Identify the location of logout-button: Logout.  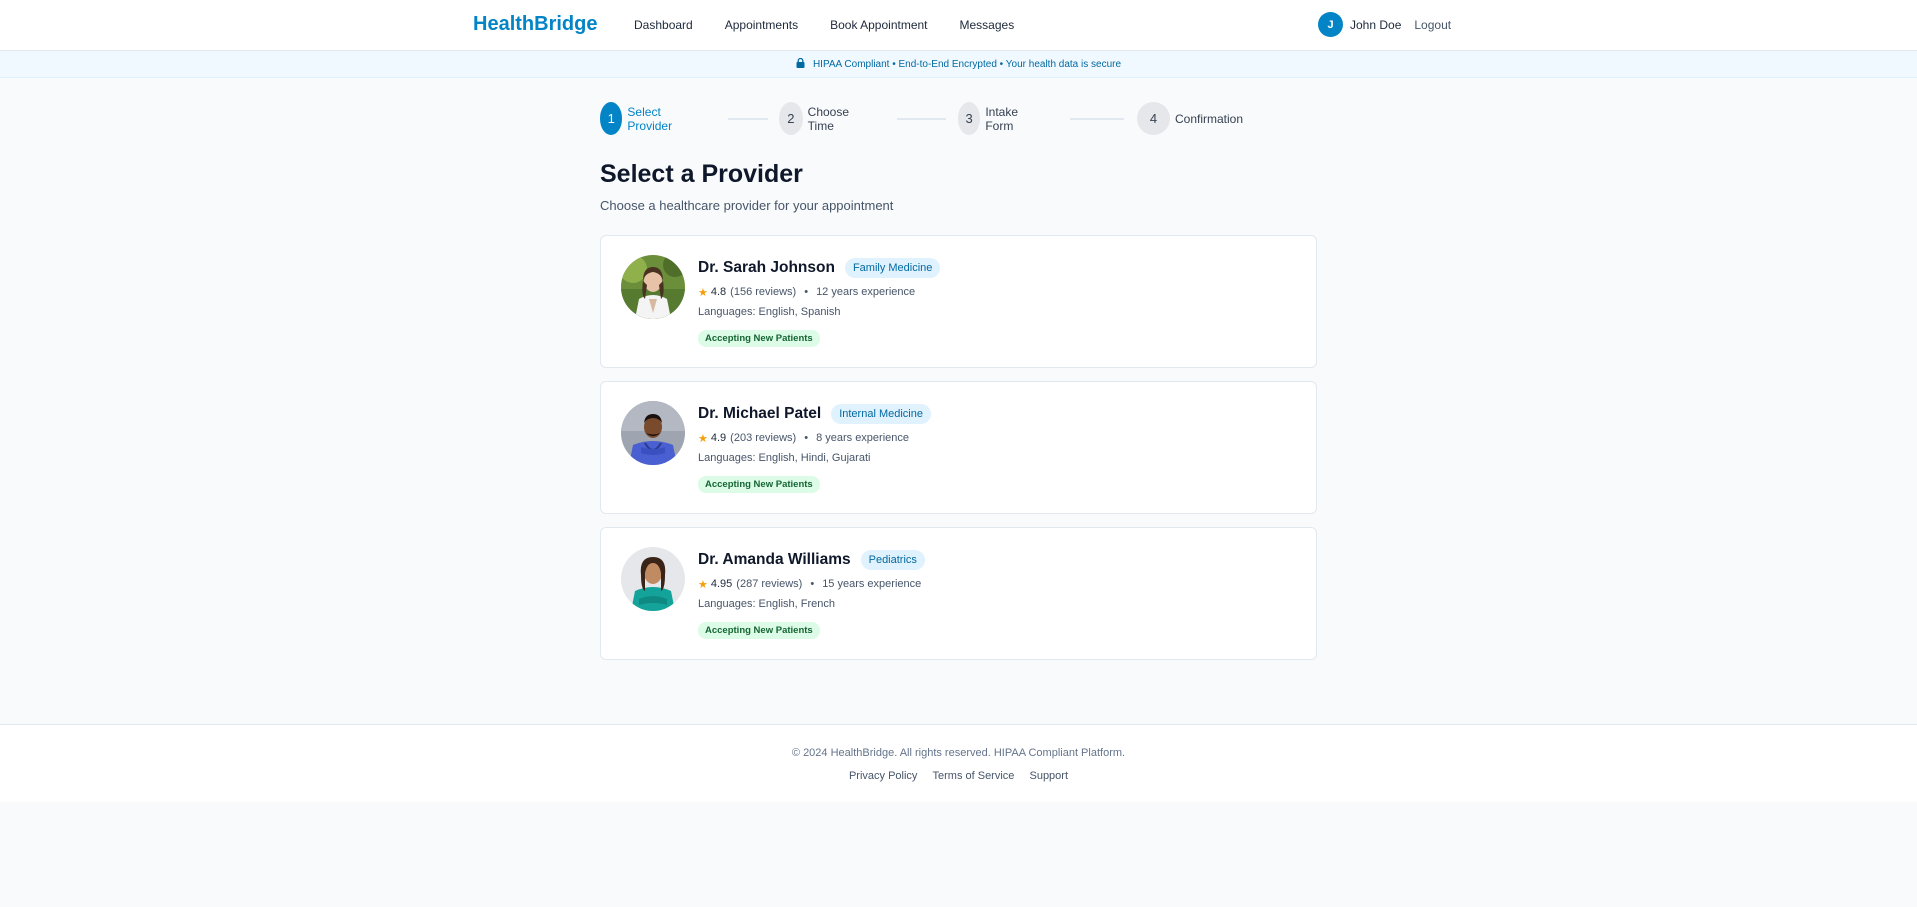
(1432, 25).